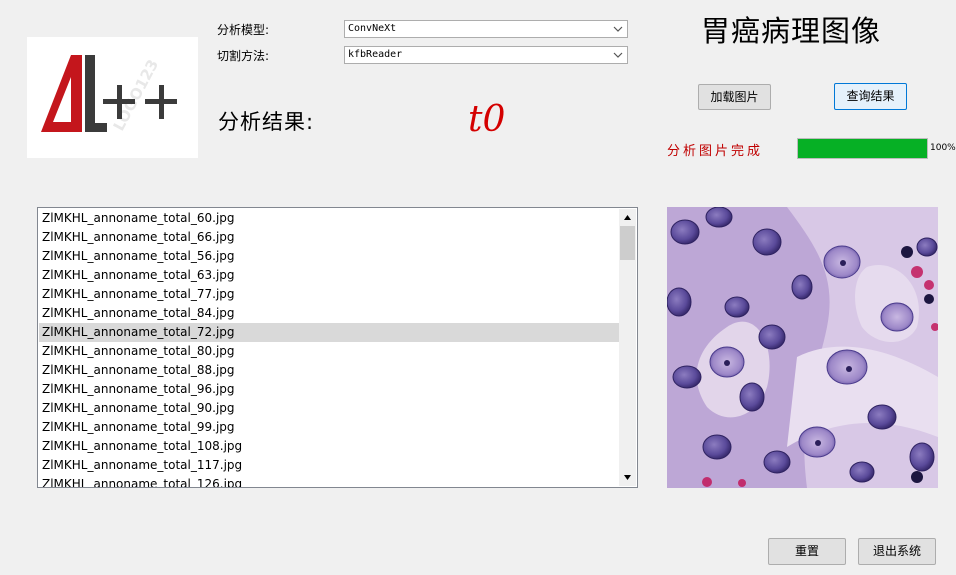  What do you see at coordinates (329, 427) in the screenshot?
I see `list-item: ZlMKHL_annoname_total_99.jpg` at bounding box center [329, 427].